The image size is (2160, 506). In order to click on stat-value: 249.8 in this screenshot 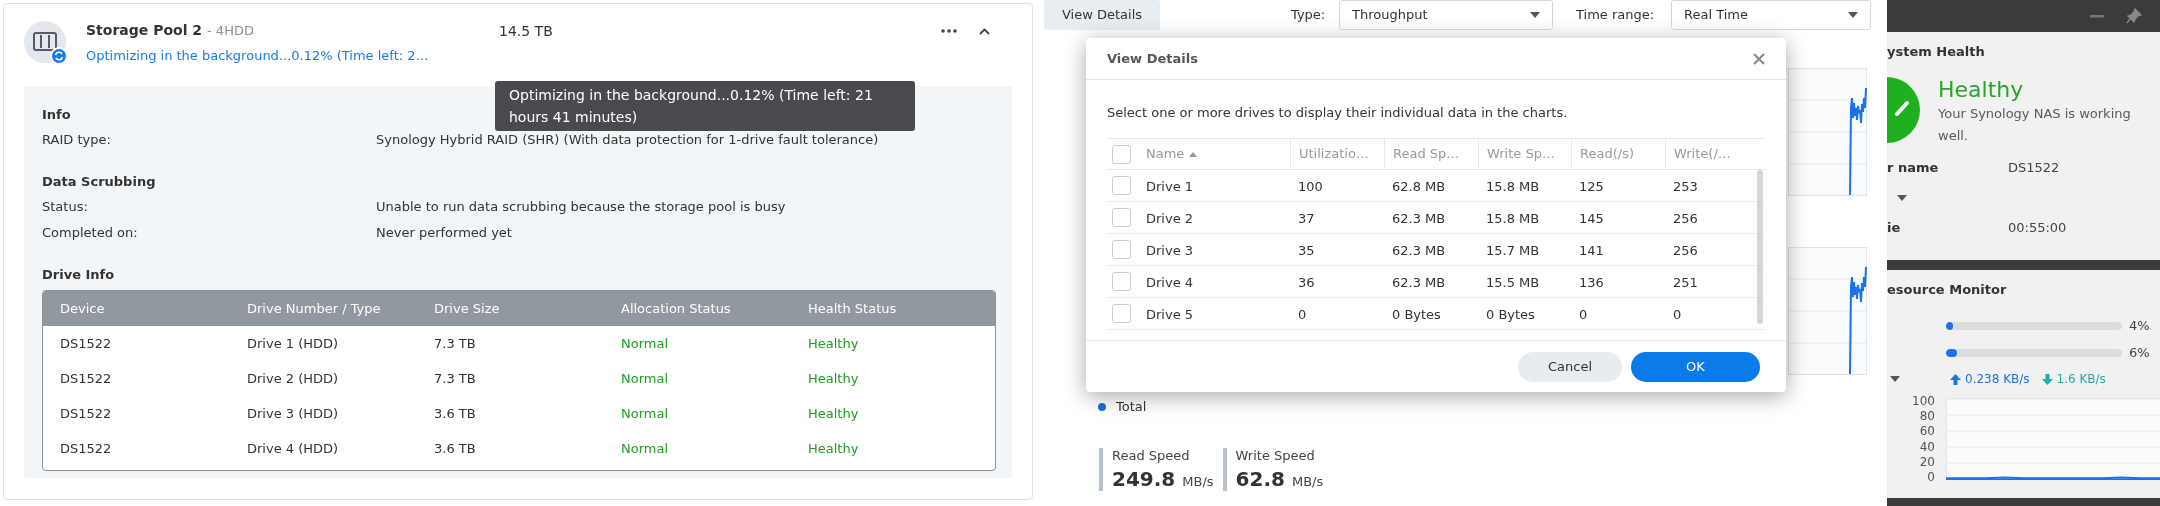, I will do `click(1144, 478)`.